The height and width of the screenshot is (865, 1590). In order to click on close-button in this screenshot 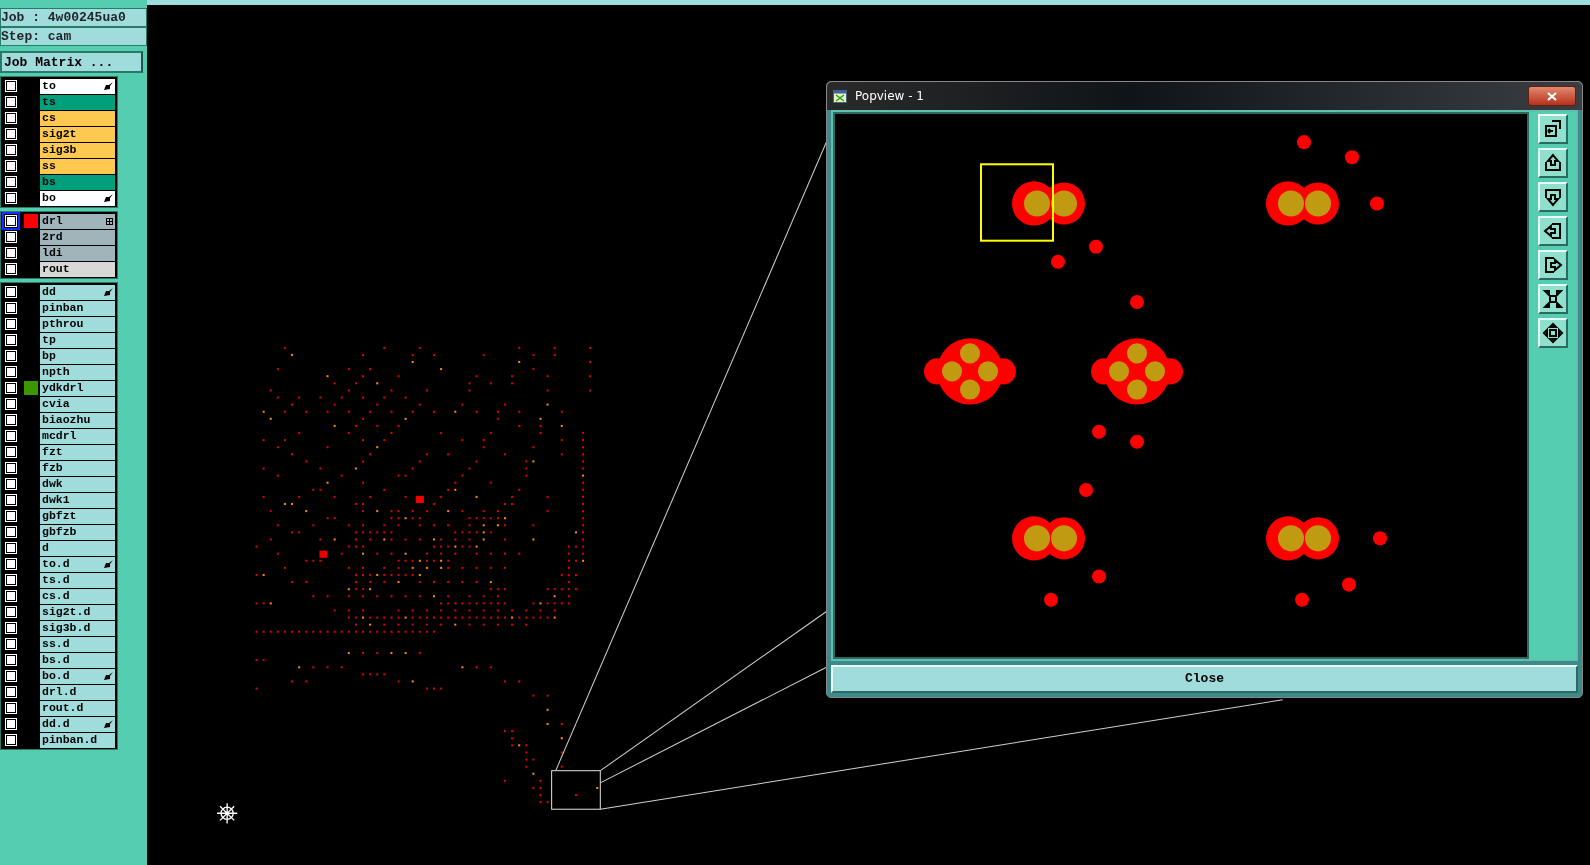, I will do `click(1552, 96)`.